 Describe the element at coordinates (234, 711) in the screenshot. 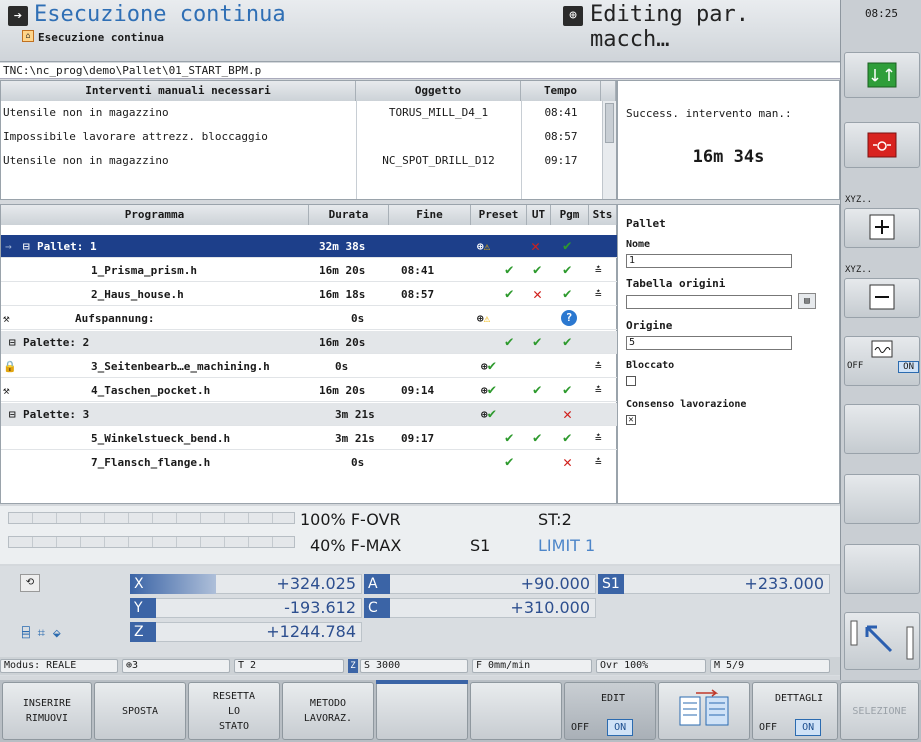

I see `reset-state-softkey: RESETTA LO STATO` at that location.